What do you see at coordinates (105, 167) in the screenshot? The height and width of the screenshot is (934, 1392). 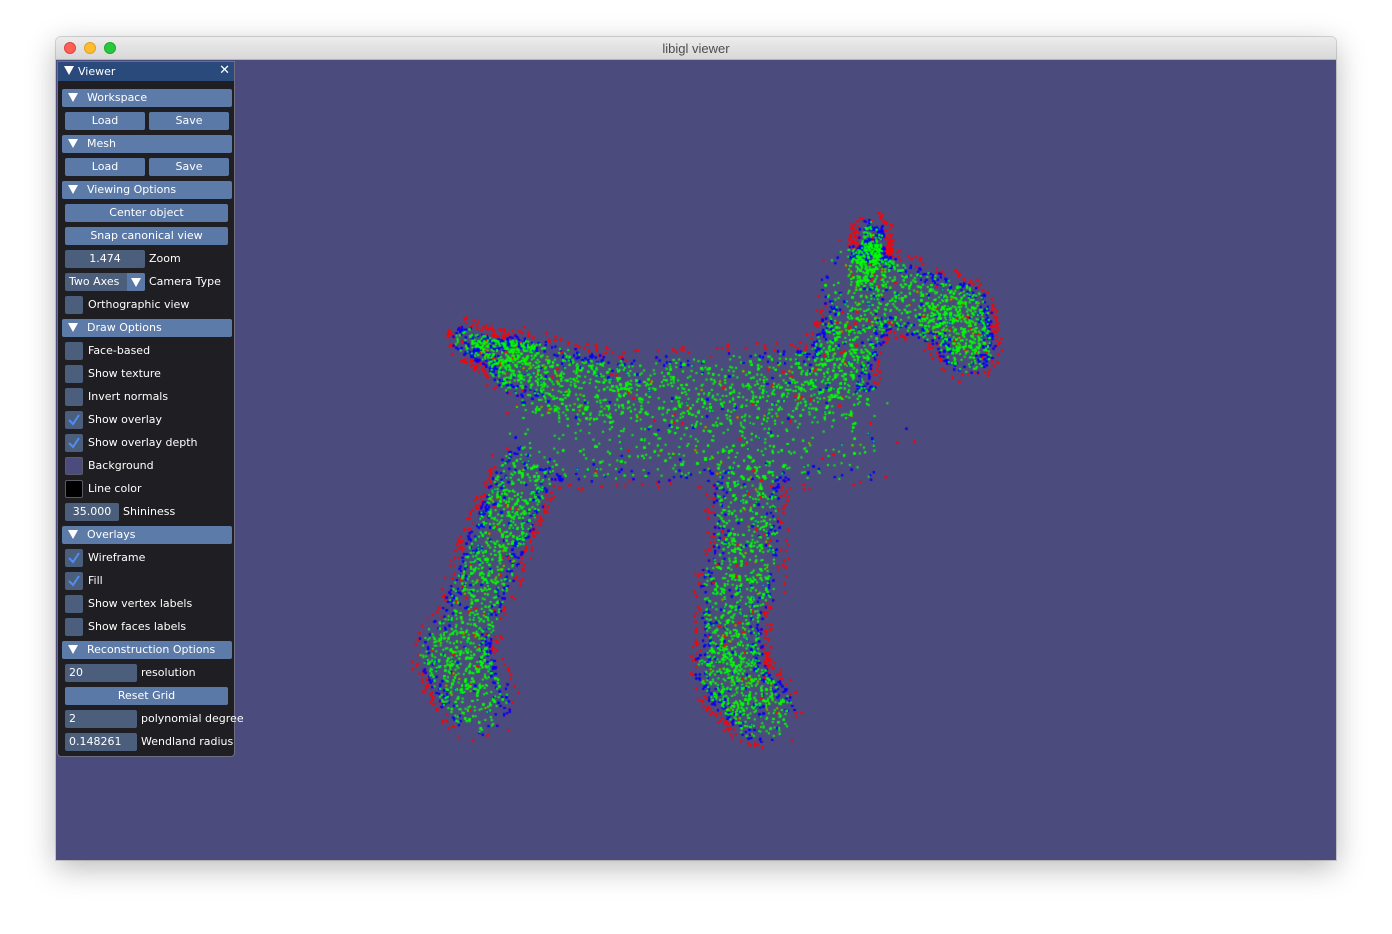 I see `mesh-load-button: Load` at bounding box center [105, 167].